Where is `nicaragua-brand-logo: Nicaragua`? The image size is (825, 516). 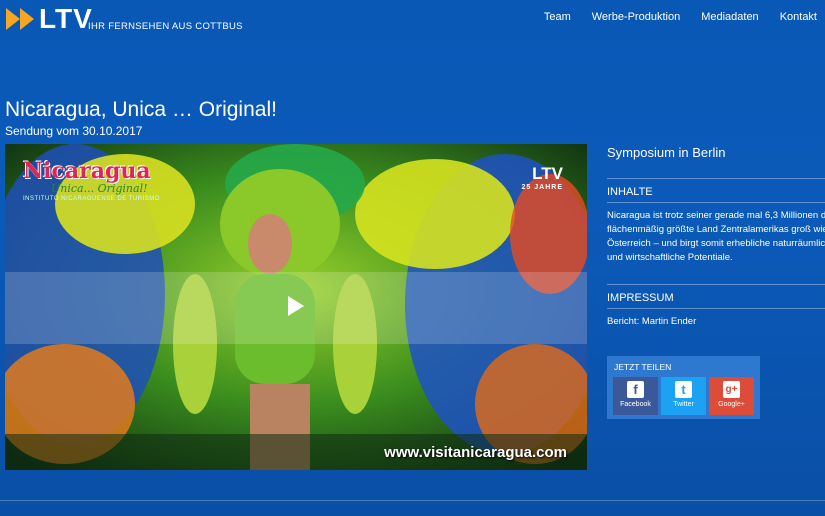 nicaragua-brand-logo: Nicaragua is located at coordinates (87, 171).